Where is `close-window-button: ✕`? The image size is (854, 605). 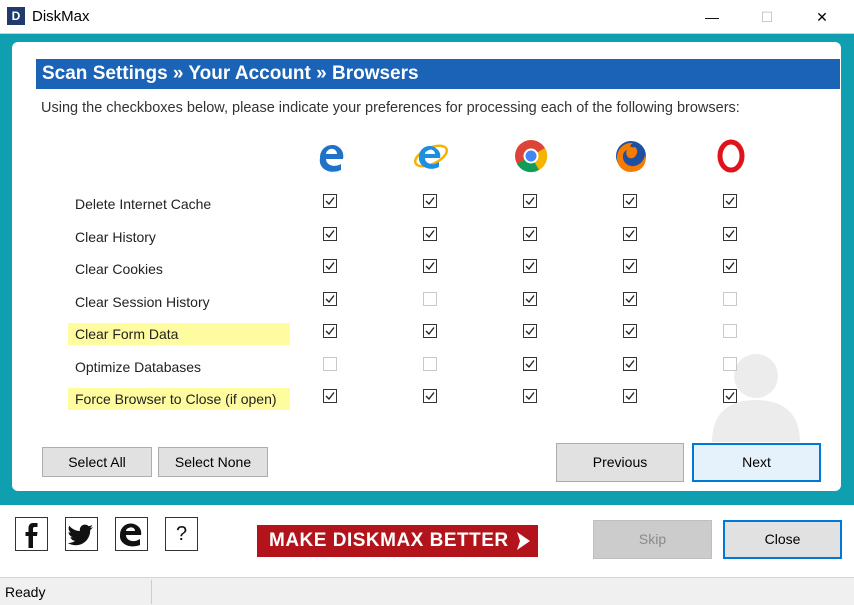
close-window-button: ✕ is located at coordinates (822, 17).